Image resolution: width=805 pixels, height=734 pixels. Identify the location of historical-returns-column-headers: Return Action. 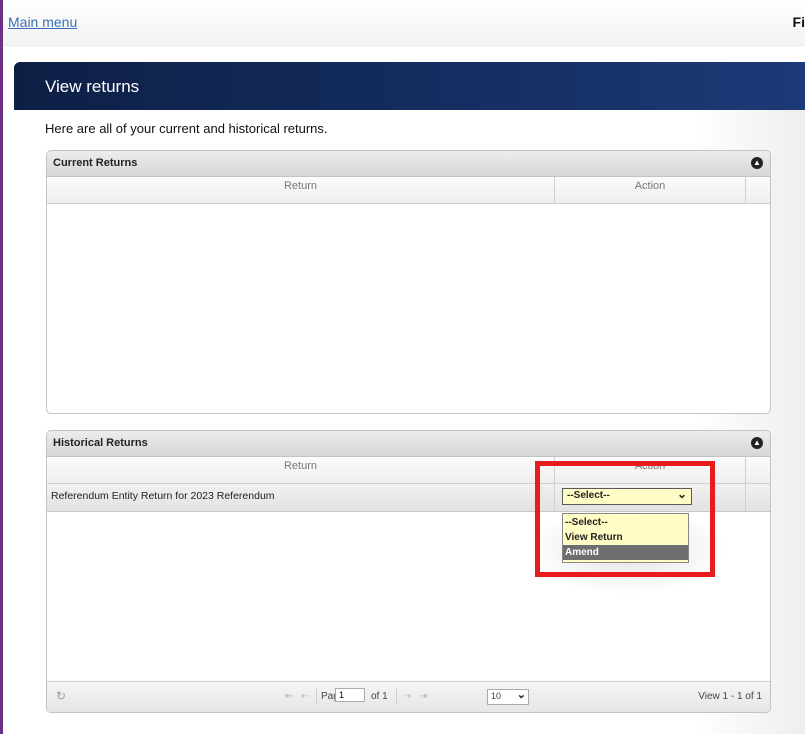
(408, 470).